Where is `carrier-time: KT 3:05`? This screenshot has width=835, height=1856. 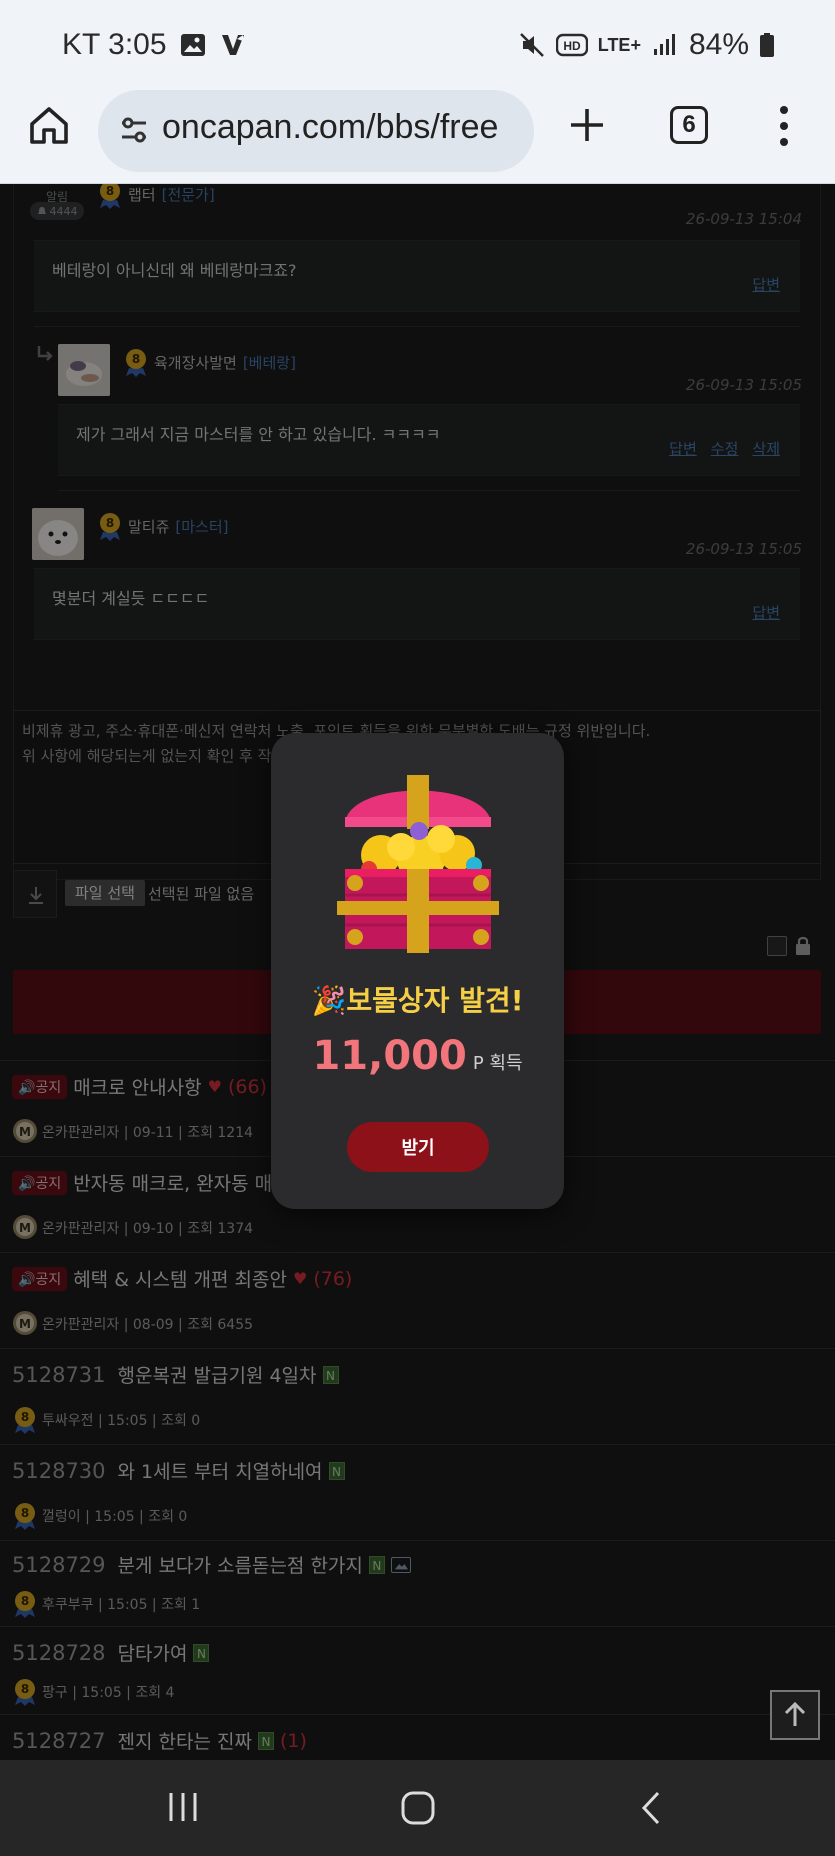 carrier-time: KT 3:05 is located at coordinates (114, 44).